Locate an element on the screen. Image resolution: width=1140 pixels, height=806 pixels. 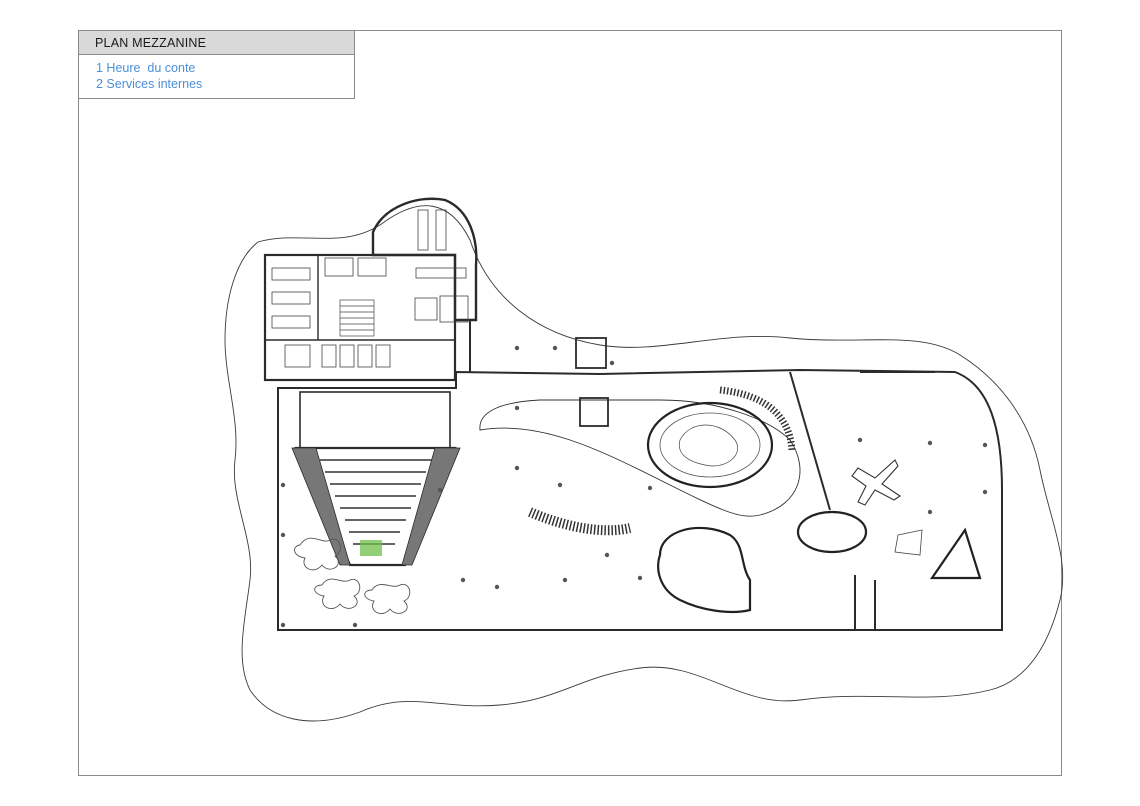
flower-shapes is located at coordinates (352, 575).